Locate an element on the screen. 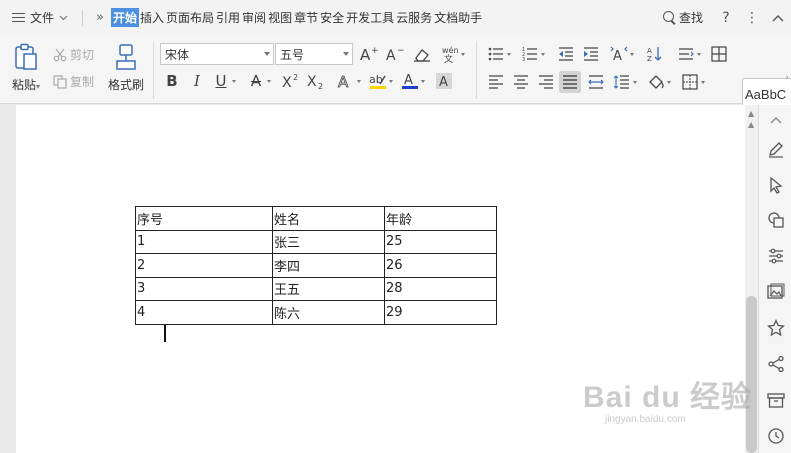 Image resolution: width=791 pixels, height=453 pixels. tab-review: 审阅 is located at coordinates (254, 17).